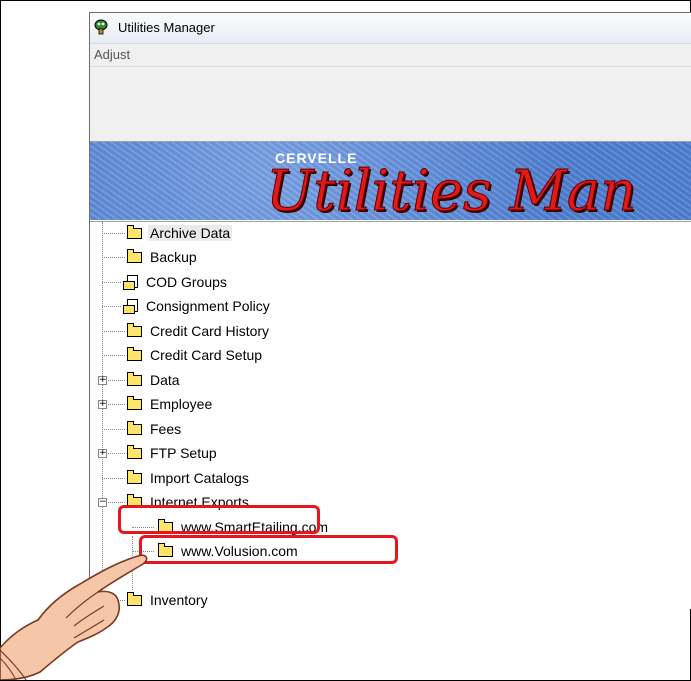  I want to click on tree-item-archive-data: Archive Data, so click(180, 233).